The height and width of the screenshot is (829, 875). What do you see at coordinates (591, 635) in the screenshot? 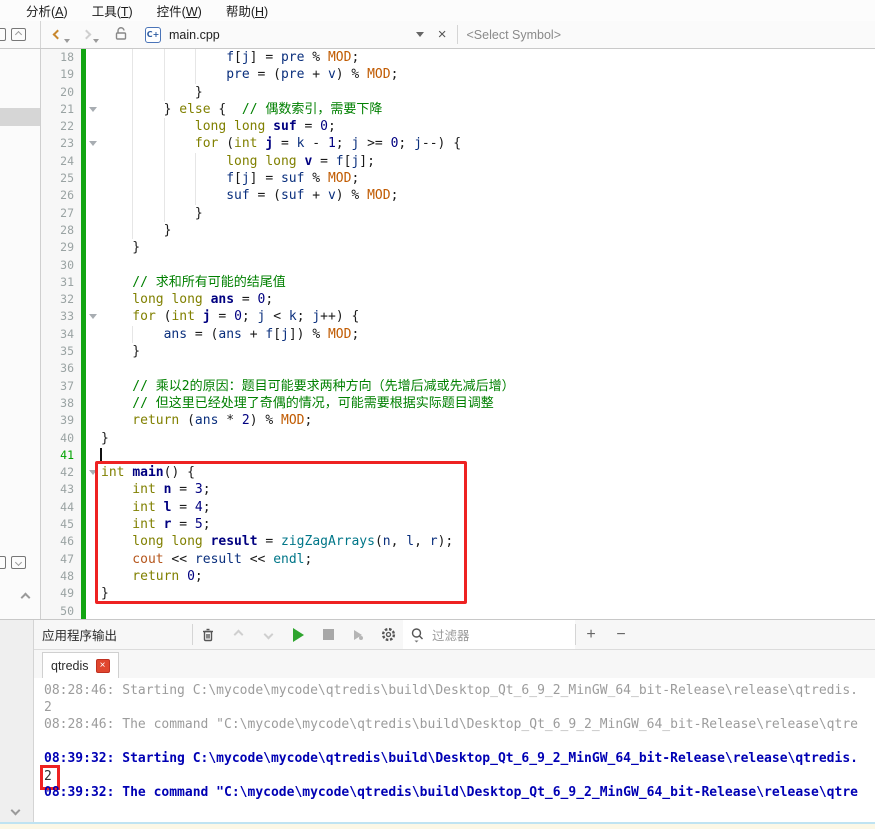
I see `zoom-in-button: +` at bounding box center [591, 635].